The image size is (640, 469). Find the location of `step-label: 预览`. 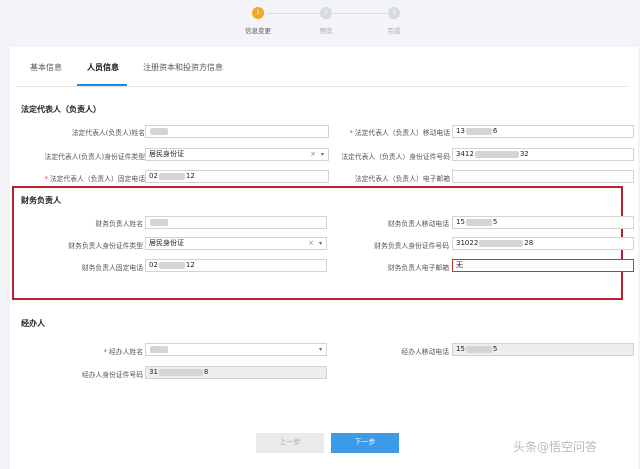

step-label: 预览 is located at coordinates (326, 31).